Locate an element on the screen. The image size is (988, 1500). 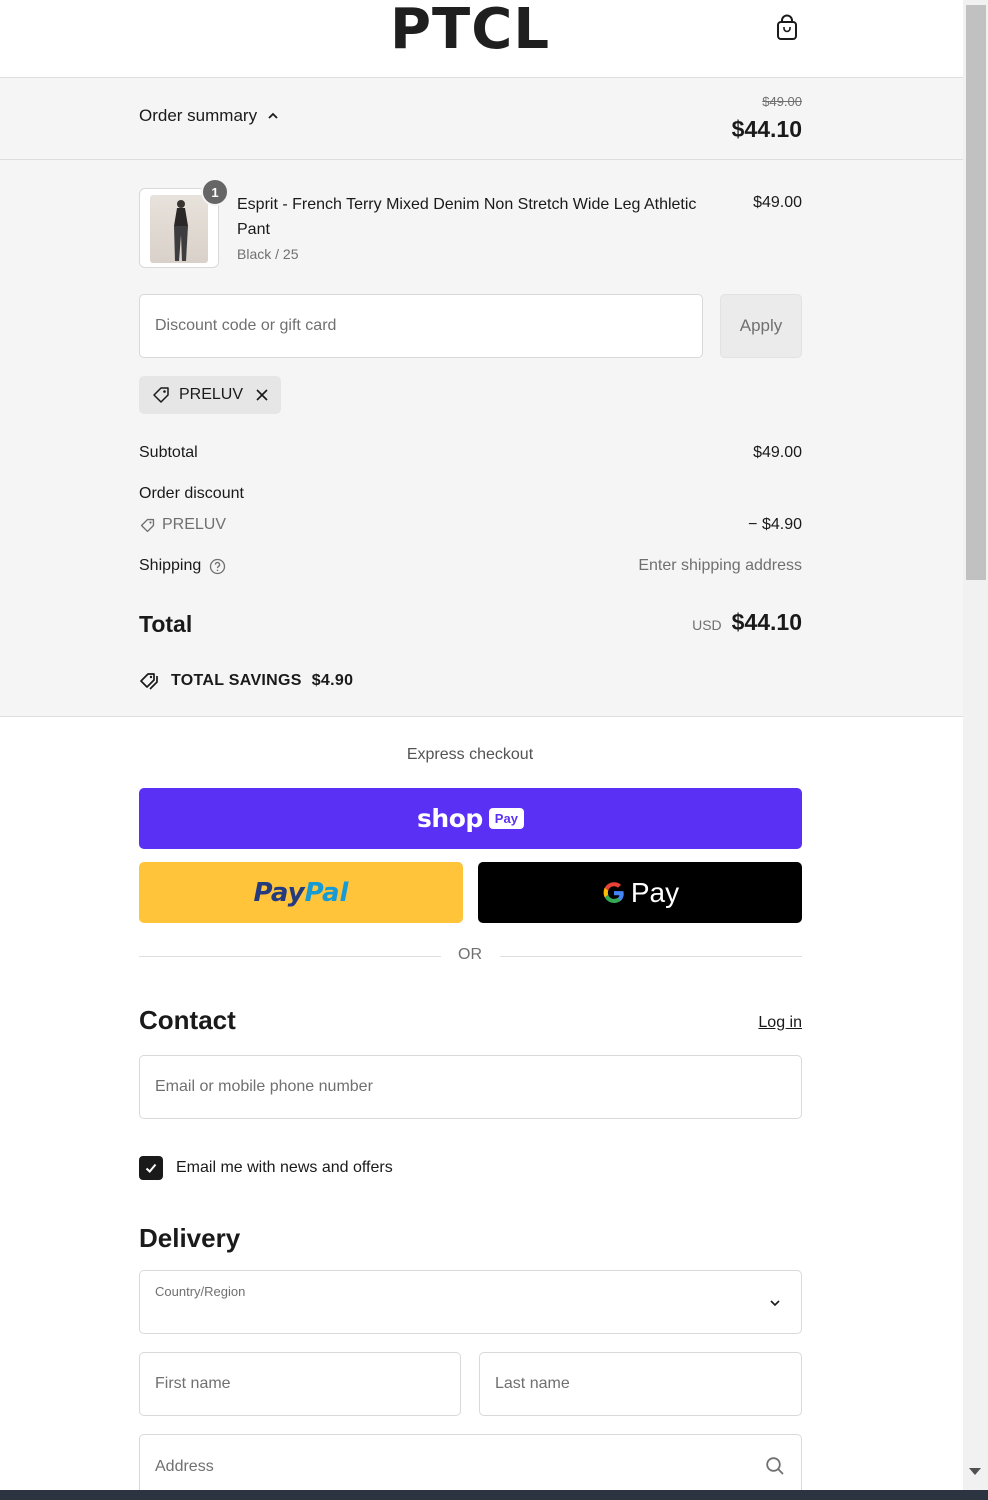
scrollbar-thumb is located at coordinates (976, 292).